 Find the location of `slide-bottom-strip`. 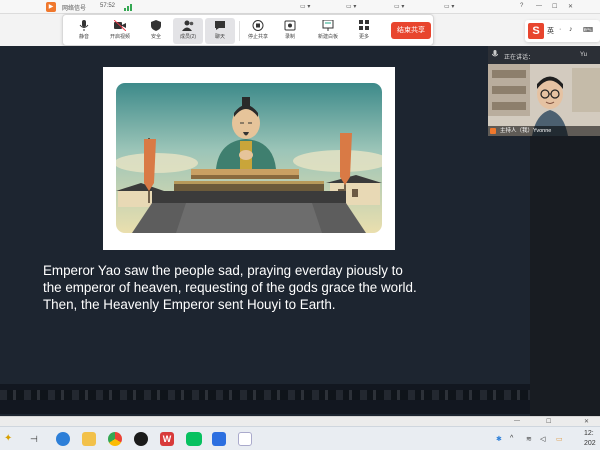

slide-bottom-strip is located at coordinates (265, 399).